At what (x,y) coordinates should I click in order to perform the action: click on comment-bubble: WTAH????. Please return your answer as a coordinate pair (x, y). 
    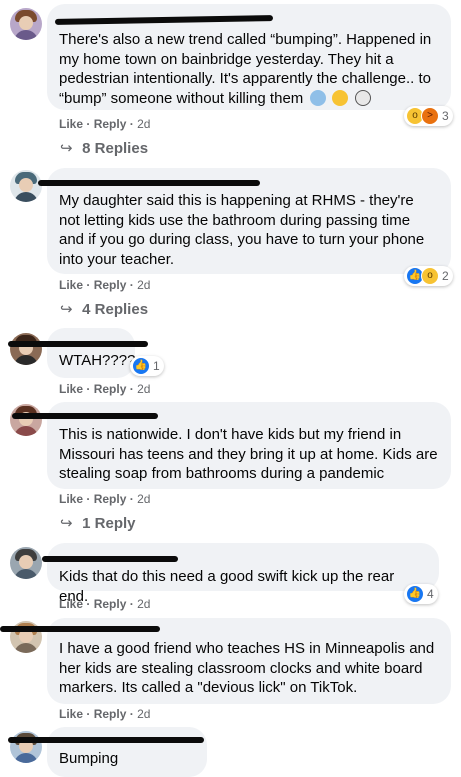
    Looking at the image, I should click on (91, 353).